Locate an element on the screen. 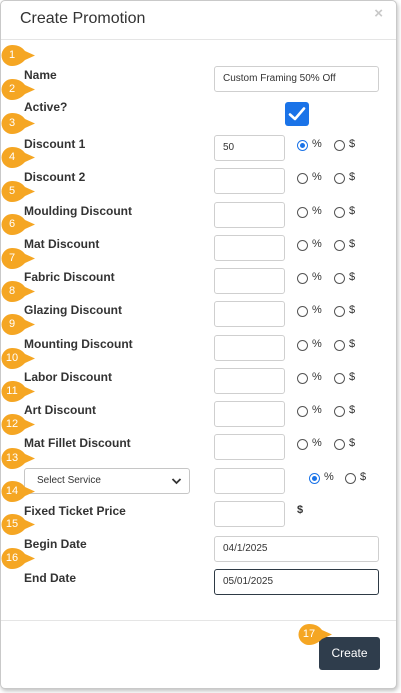 The width and height of the screenshot is (401, 693). step-marker-17: 17 is located at coordinates (315, 636).